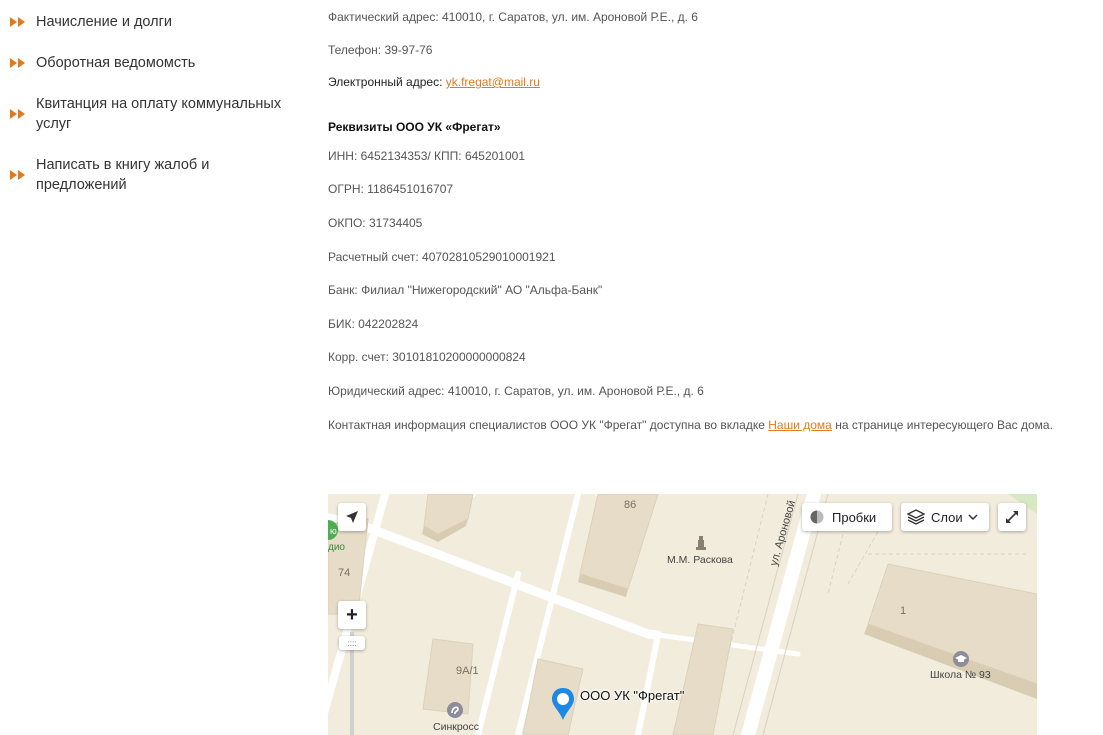 This screenshot has height=735, width=1103. I want to click on zoom-in-button: +, so click(352, 615).